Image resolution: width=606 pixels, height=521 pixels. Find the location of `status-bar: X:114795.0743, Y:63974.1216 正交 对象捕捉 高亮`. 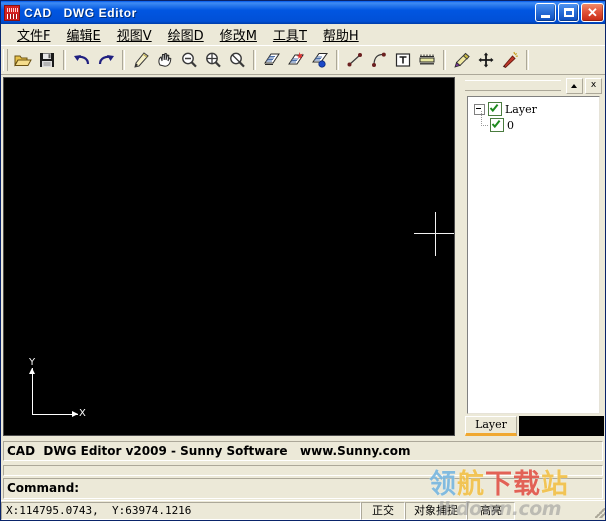

status-bar: X:114795.0743, Y:63974.1216 正交 对象捕捉 高亮 is located at coordinates (303, 510).